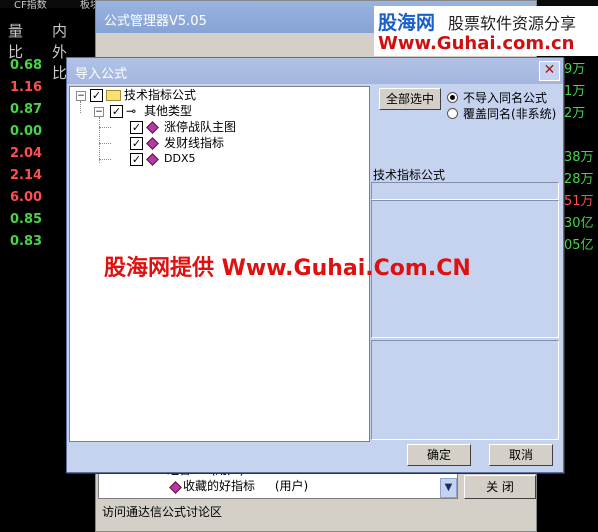 Image resolution: width=598 pixels, height=532 pixels. Describe the element at coordinates (521, 455) in the screenshot. I see `cancel-button: 取消` at that location.